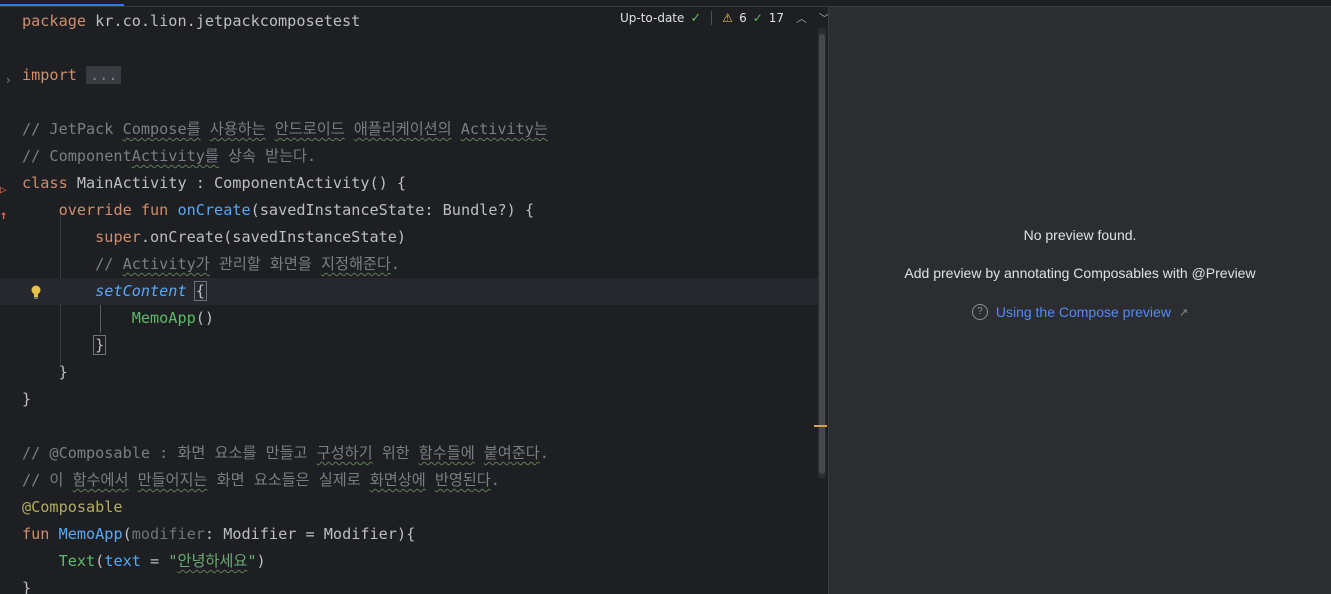  What do you see at coordinates (163, 318) in the screenshot?
I see `composable-call: MemoApp` at bounding box center [163, 318].